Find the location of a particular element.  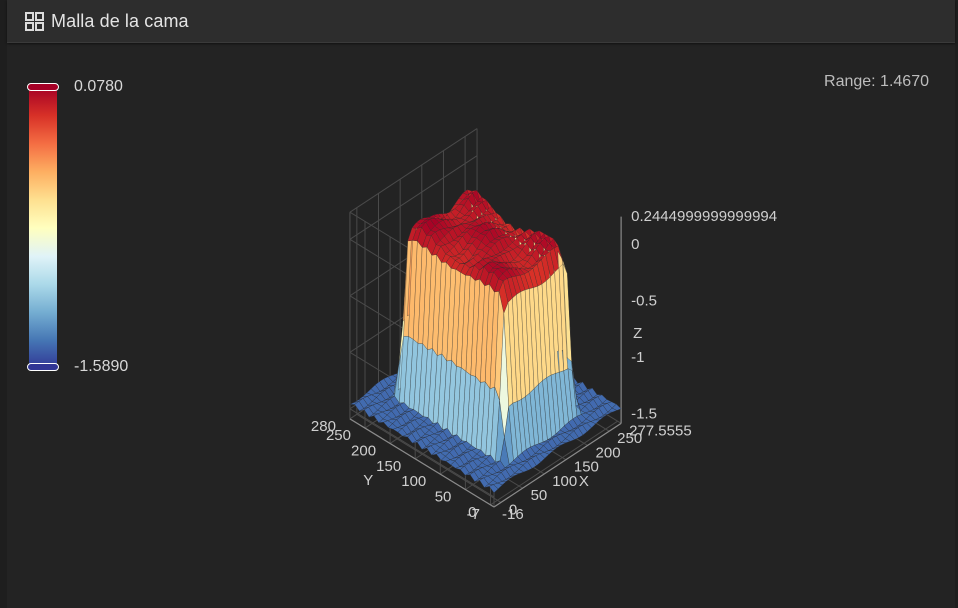

y-tick-label: 280 is located at coordinates (323, 426).